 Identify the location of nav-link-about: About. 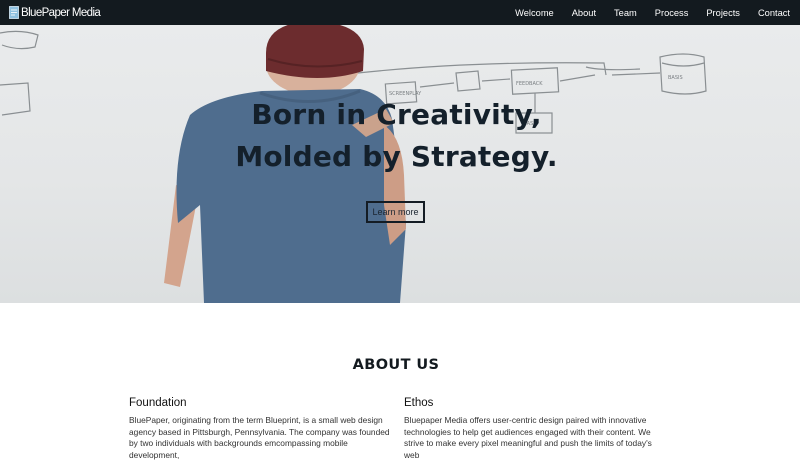
(584, 13).